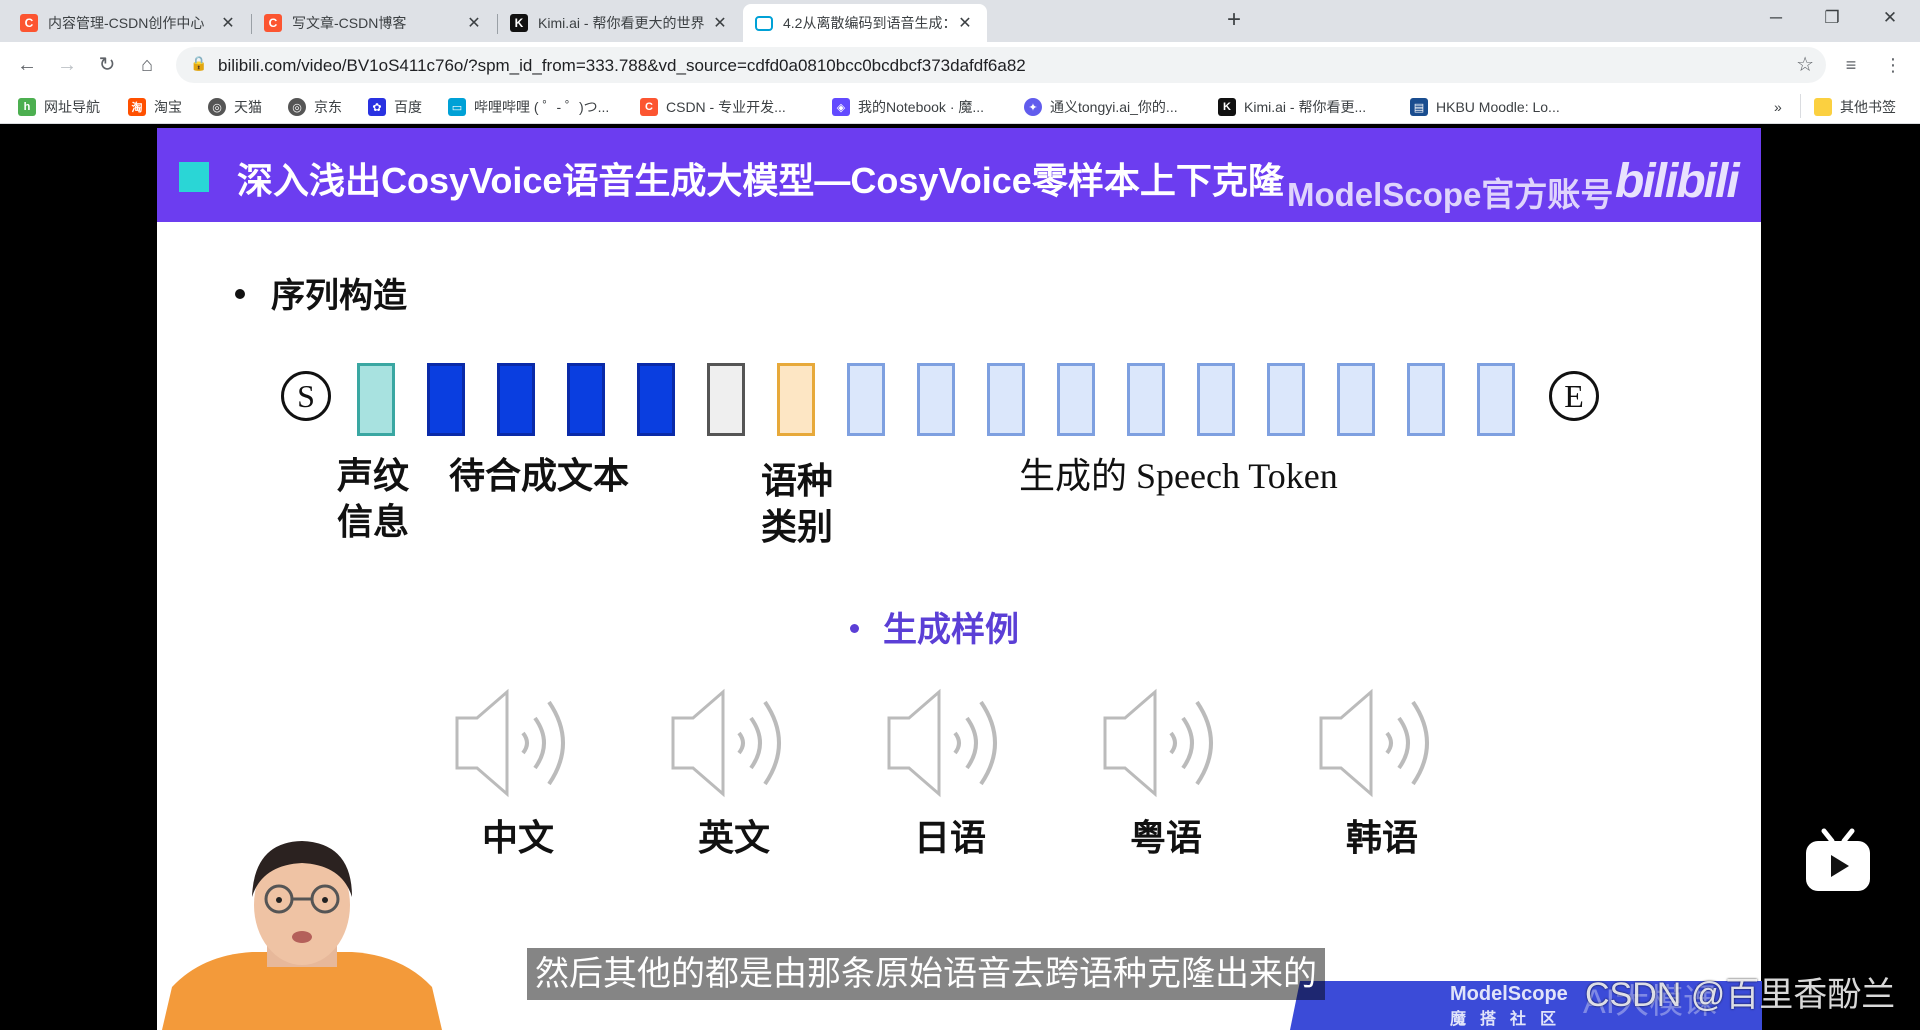  What do you see at coordinates (129, 23) in the screenshot?
I see `tab-csdn-content: C 内容管理-CSDN创作中心 ✕` at bounding box center [129, 23].